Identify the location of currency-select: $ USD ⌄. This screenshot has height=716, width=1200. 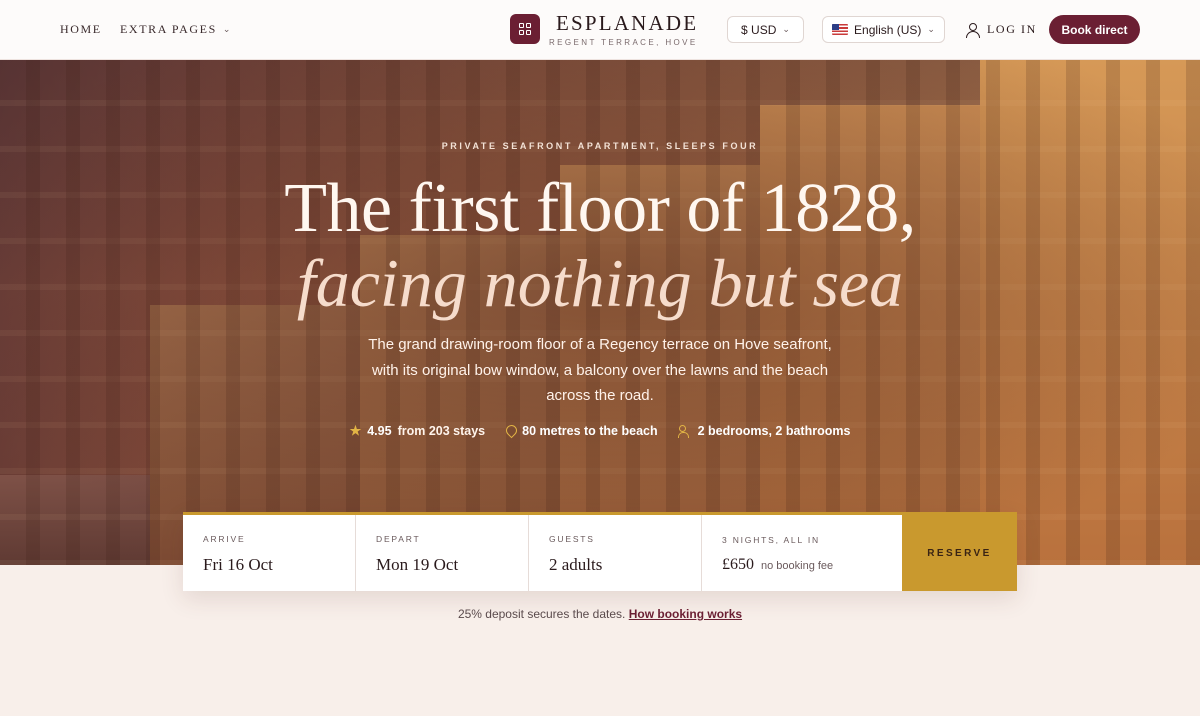
(765, 29).